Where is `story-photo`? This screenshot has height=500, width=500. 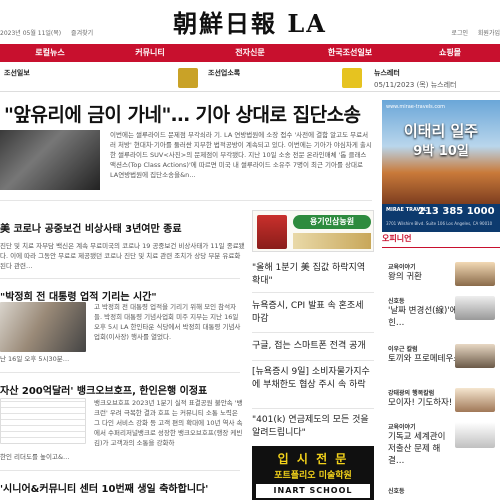
story-photo is located at coordinates (43, 327).